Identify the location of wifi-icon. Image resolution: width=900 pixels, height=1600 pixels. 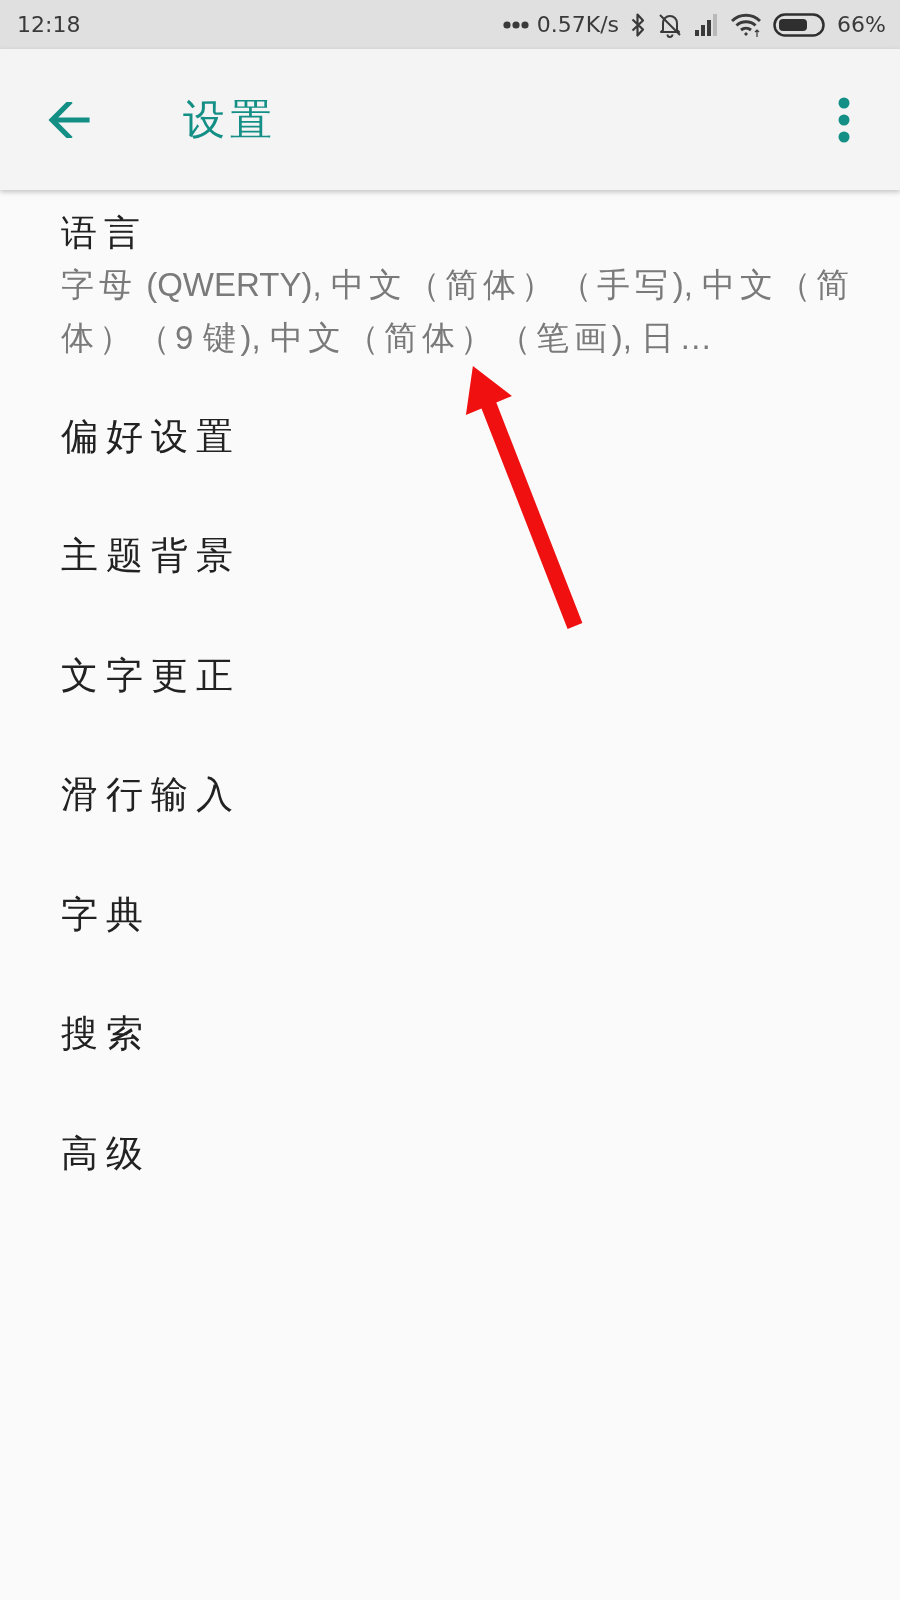
(746, 24).